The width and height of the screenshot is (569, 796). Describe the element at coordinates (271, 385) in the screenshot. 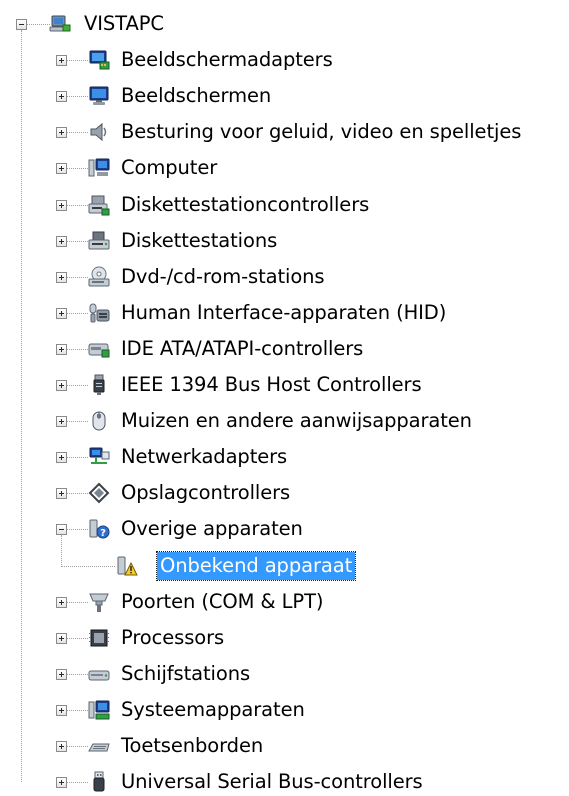

I see `tree-node-ieee-1394-bus-host-controllers: IEEE 1394 Bus Host Controllers` at that location.